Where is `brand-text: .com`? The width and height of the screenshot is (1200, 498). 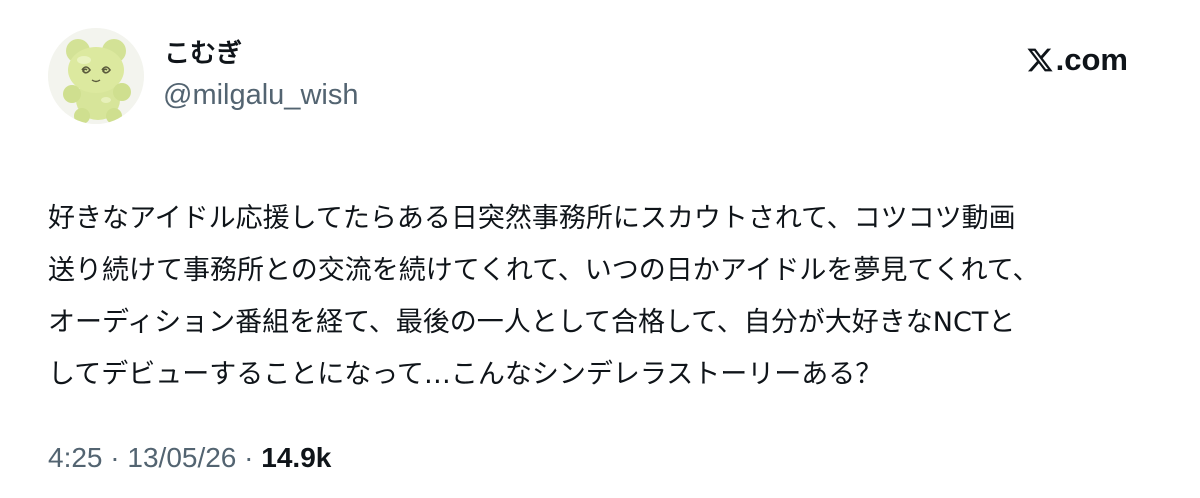
brand-text: .com is located at coordinates (1091, 59).